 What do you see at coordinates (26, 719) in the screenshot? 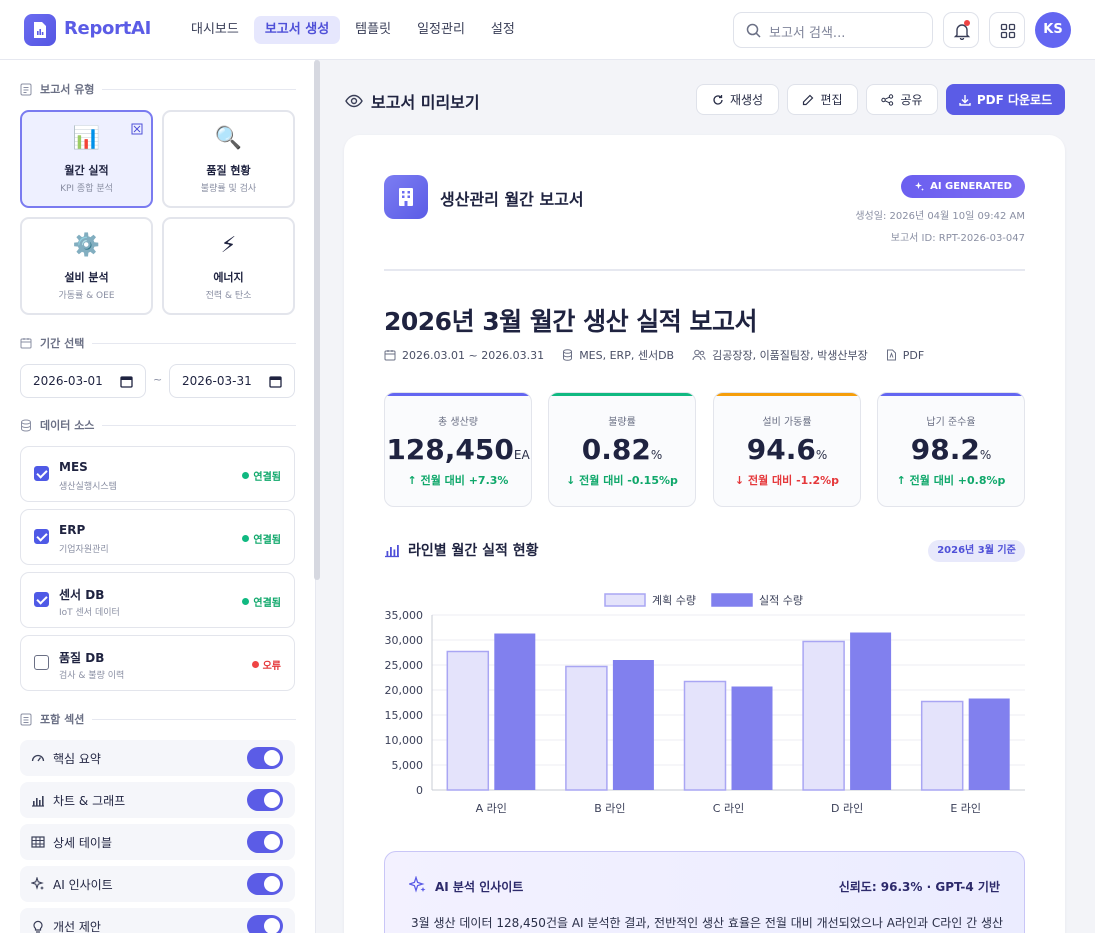
I see `list-icon` at bounding box center [26, 719].